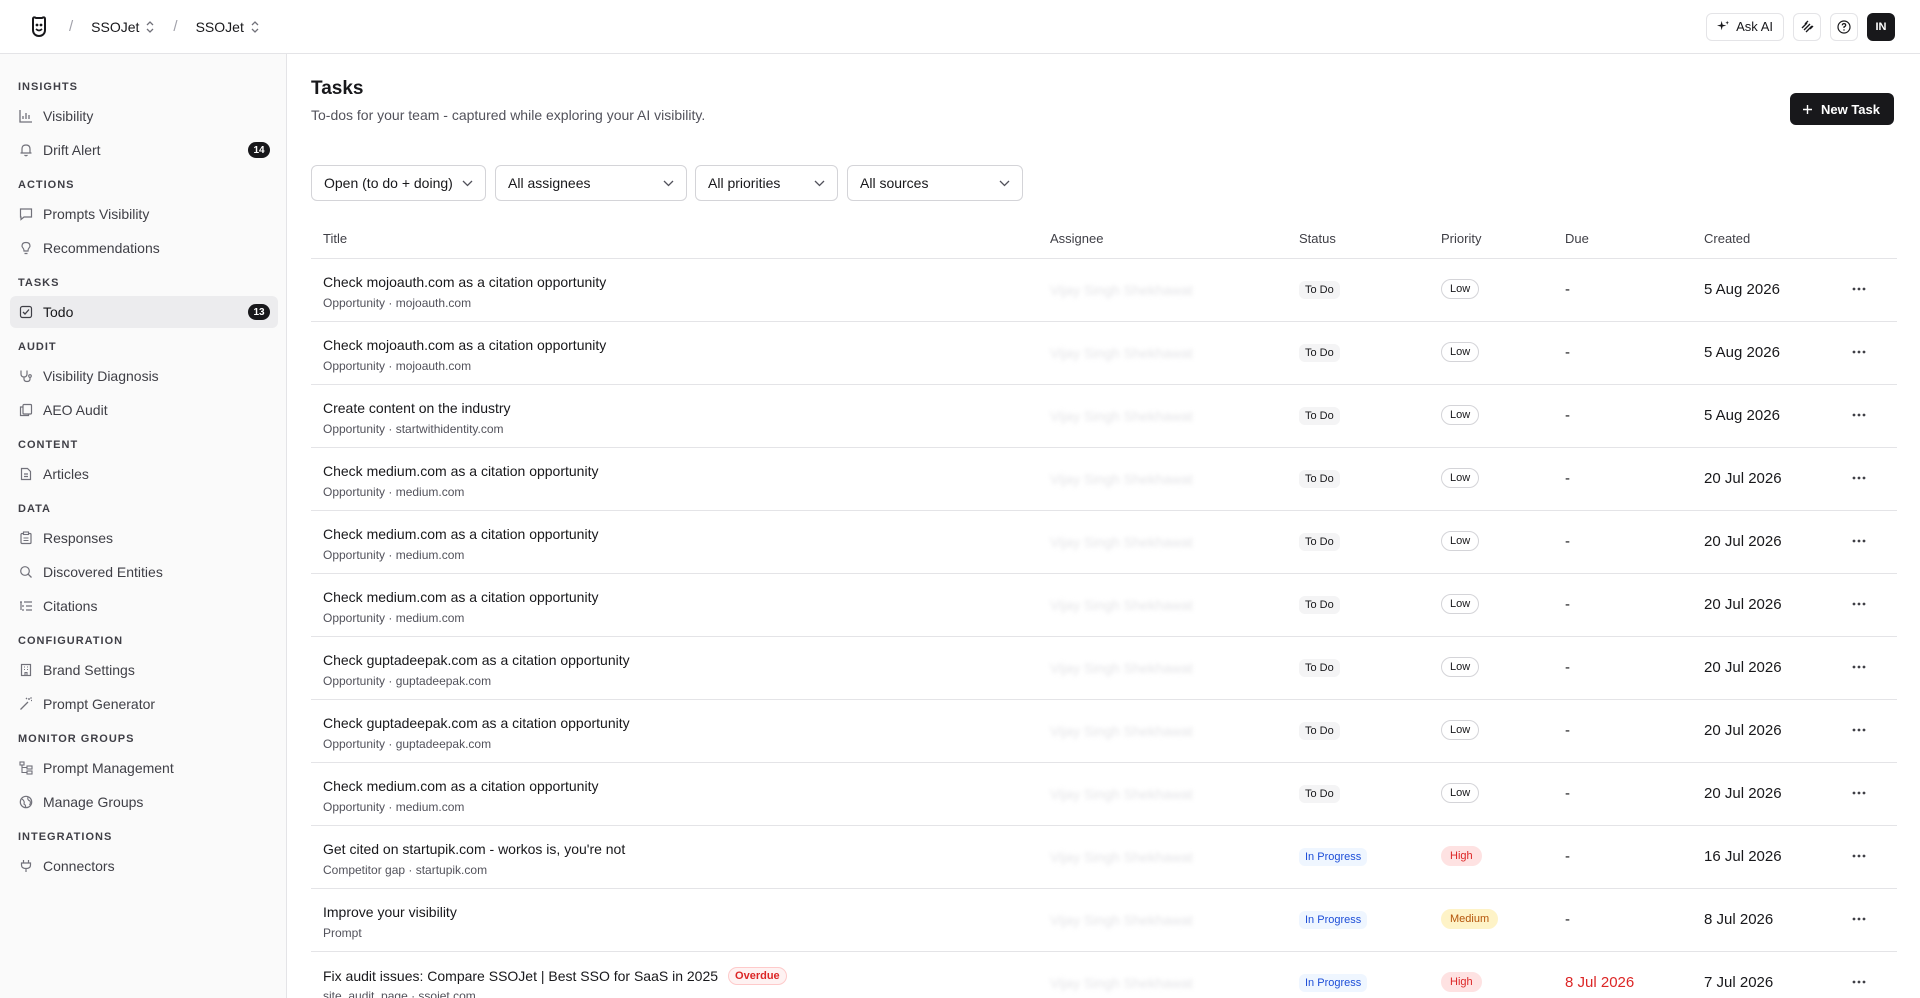 The width and height of the screenshot is (1920, 998). What do you see at coordinates (144, 410) in the screenshot?
I see `sidebar-item-aeo-audit: AEO Audit` at bounding box center [144, 410].